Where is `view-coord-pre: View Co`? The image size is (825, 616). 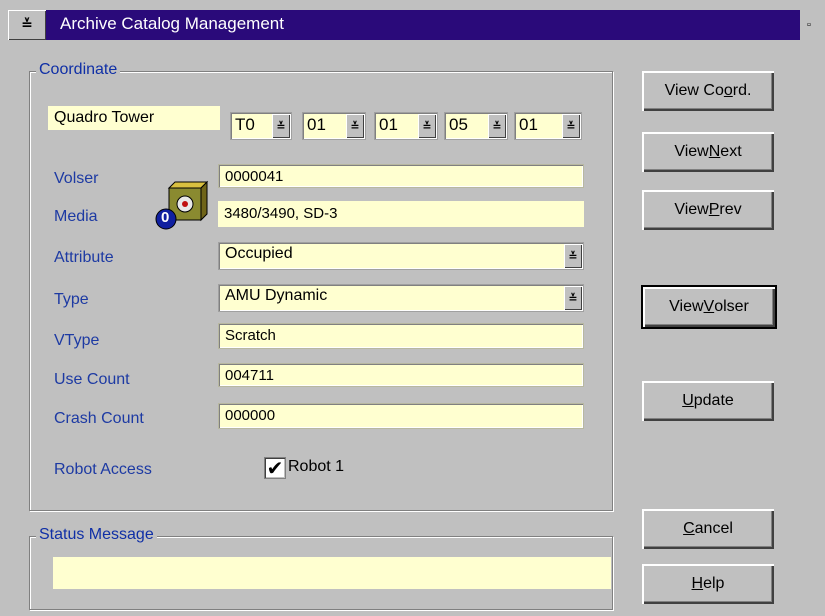
view-coord-pre: View Co is located at coordinates (694, 90).